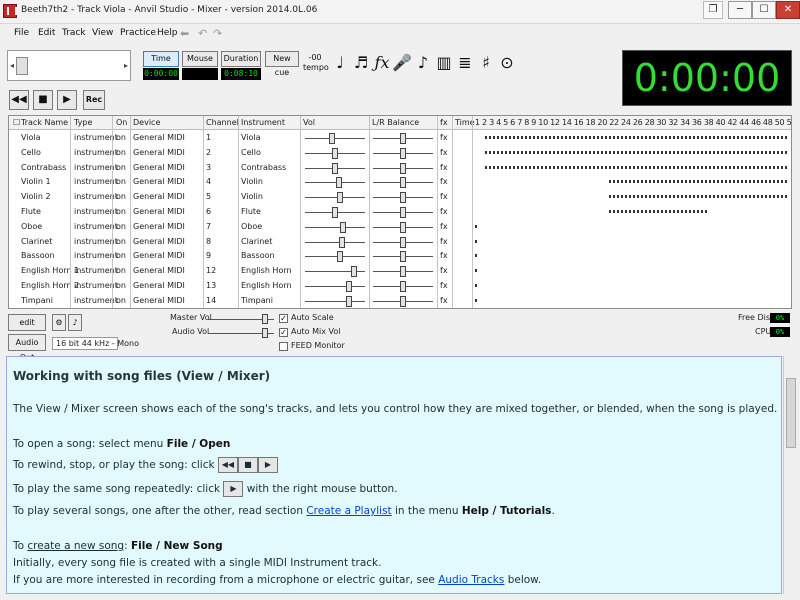 The height and width of the screenshot is (600, 800). What do you see at coordinates (36, 196) in the screenshot?
I see `track-name-cell: Violin 2` at bounding box center [36, 196].